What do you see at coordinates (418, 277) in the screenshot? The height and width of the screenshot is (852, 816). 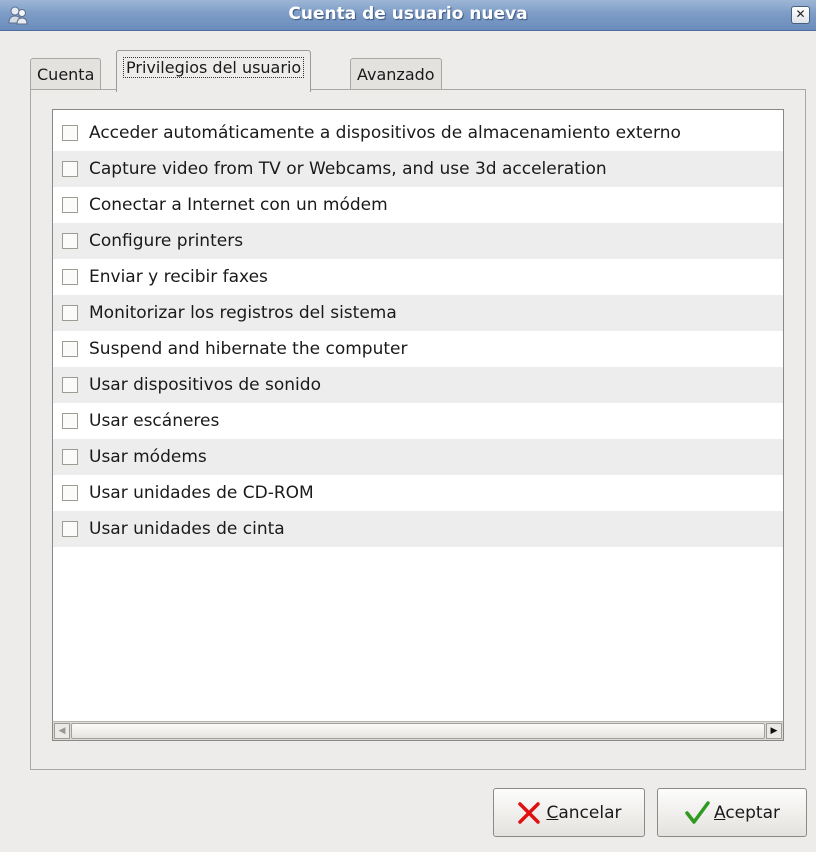 I see `privilege-row: Enviar y recibir faxes` at bounding box center [418, 277].